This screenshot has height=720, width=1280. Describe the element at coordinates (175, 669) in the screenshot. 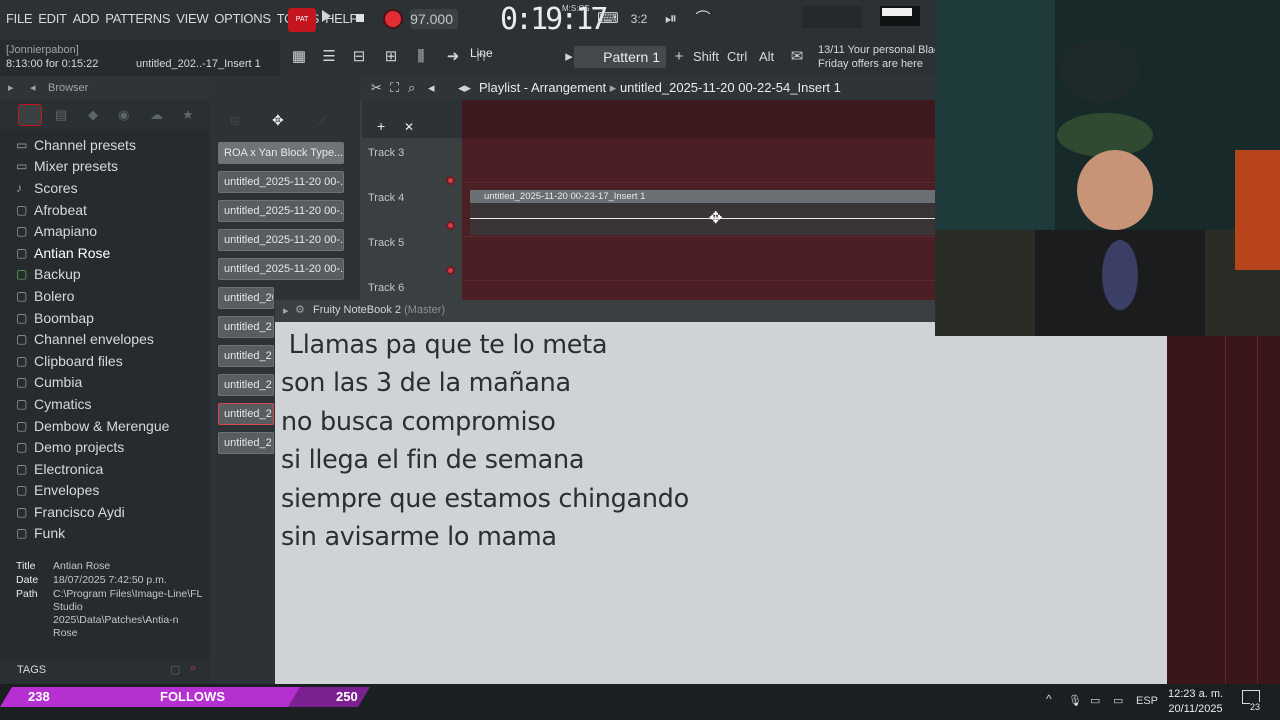

I see `tag-folder-icon: ▢` at that location.